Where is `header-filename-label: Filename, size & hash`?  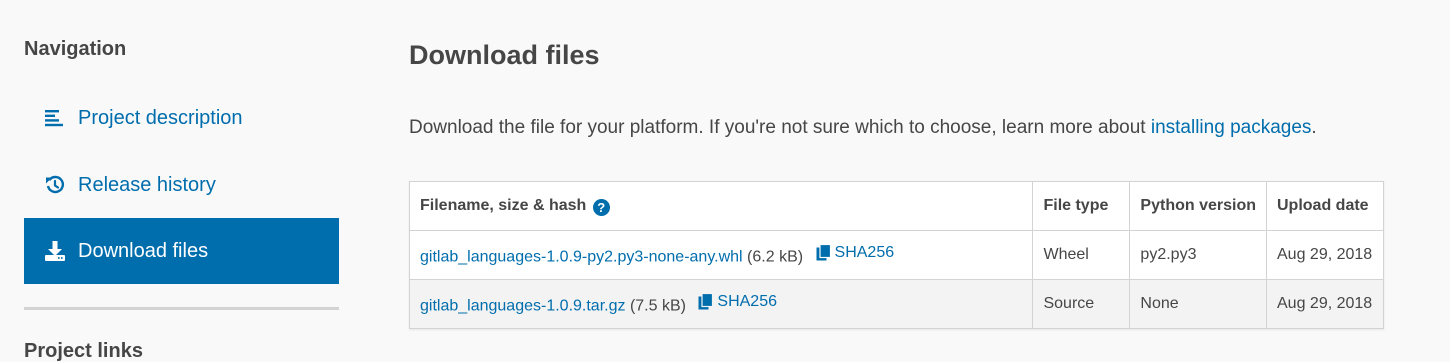 header-filename-label: Filename, size & hash is located at coordinates (503, 205).